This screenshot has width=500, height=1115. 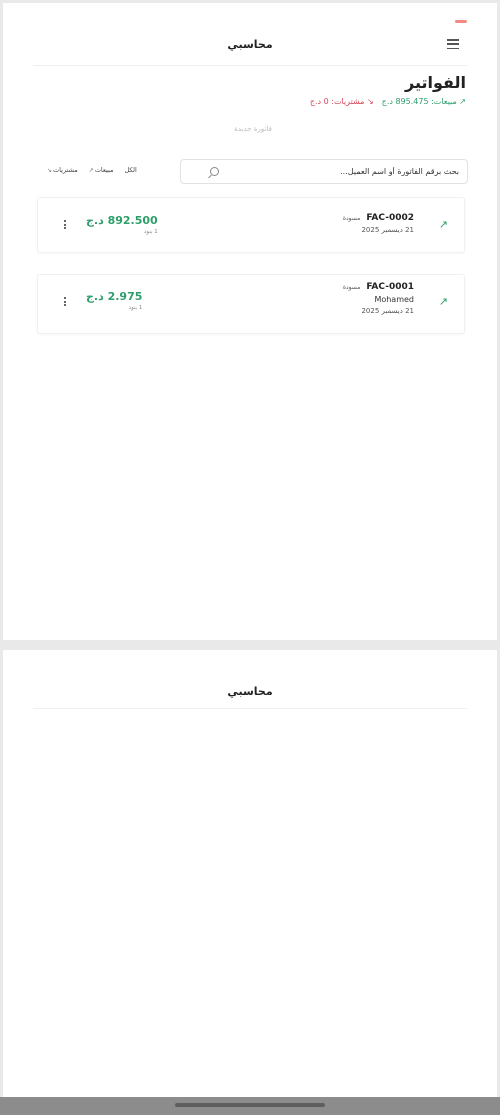 I want to click on purchases-summary: ↘ مشتريات: 0 د.ج, so click(x=342, y=101).